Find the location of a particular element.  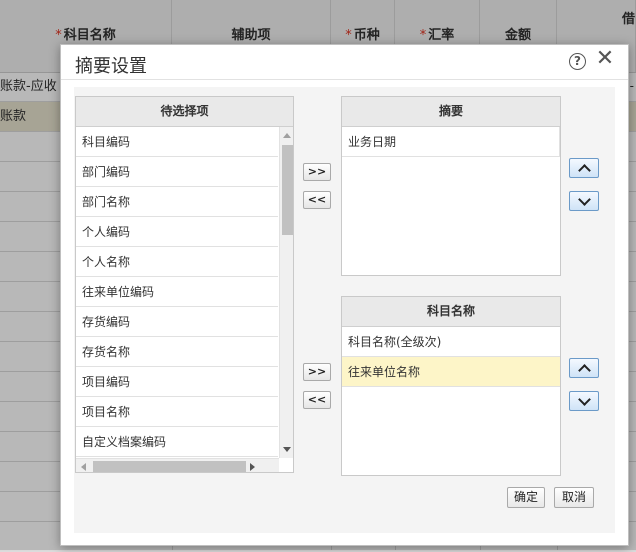

scroll-up-icon is located at coordinates (287, 135).